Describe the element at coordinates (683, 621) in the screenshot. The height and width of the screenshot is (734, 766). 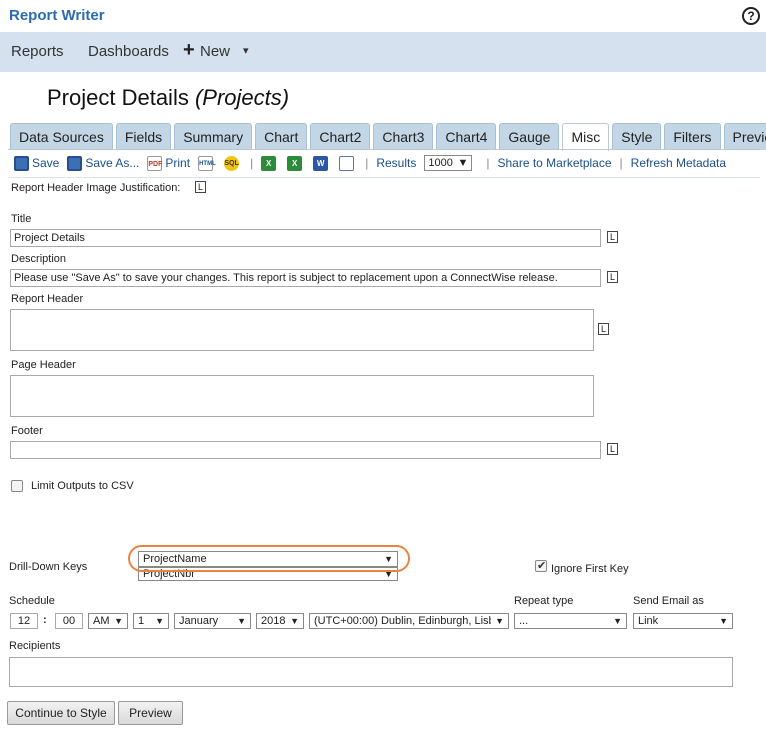
I see `send-email-select: Link ▼` at that location.